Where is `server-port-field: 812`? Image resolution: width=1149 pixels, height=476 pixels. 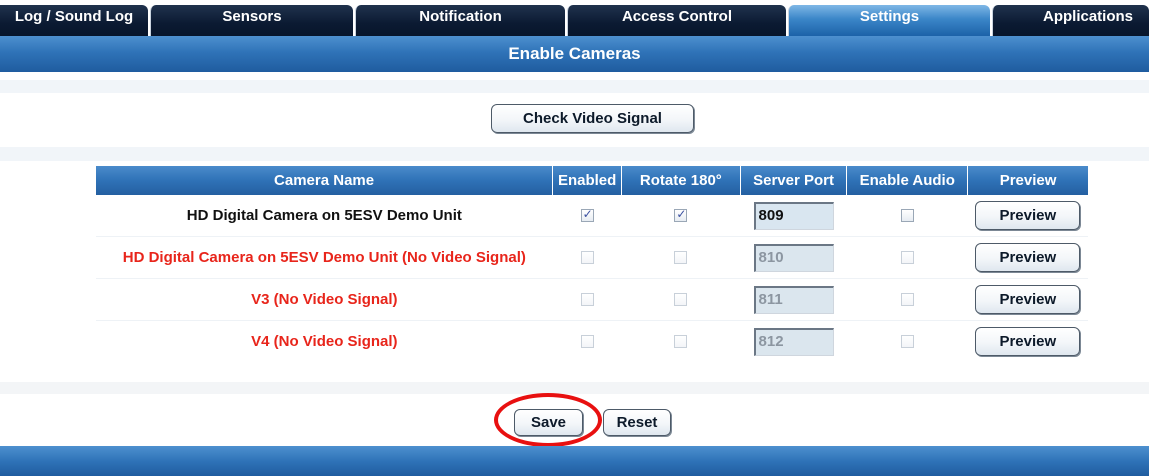 server-port-field: 812 is located at coordinates (793, 341).